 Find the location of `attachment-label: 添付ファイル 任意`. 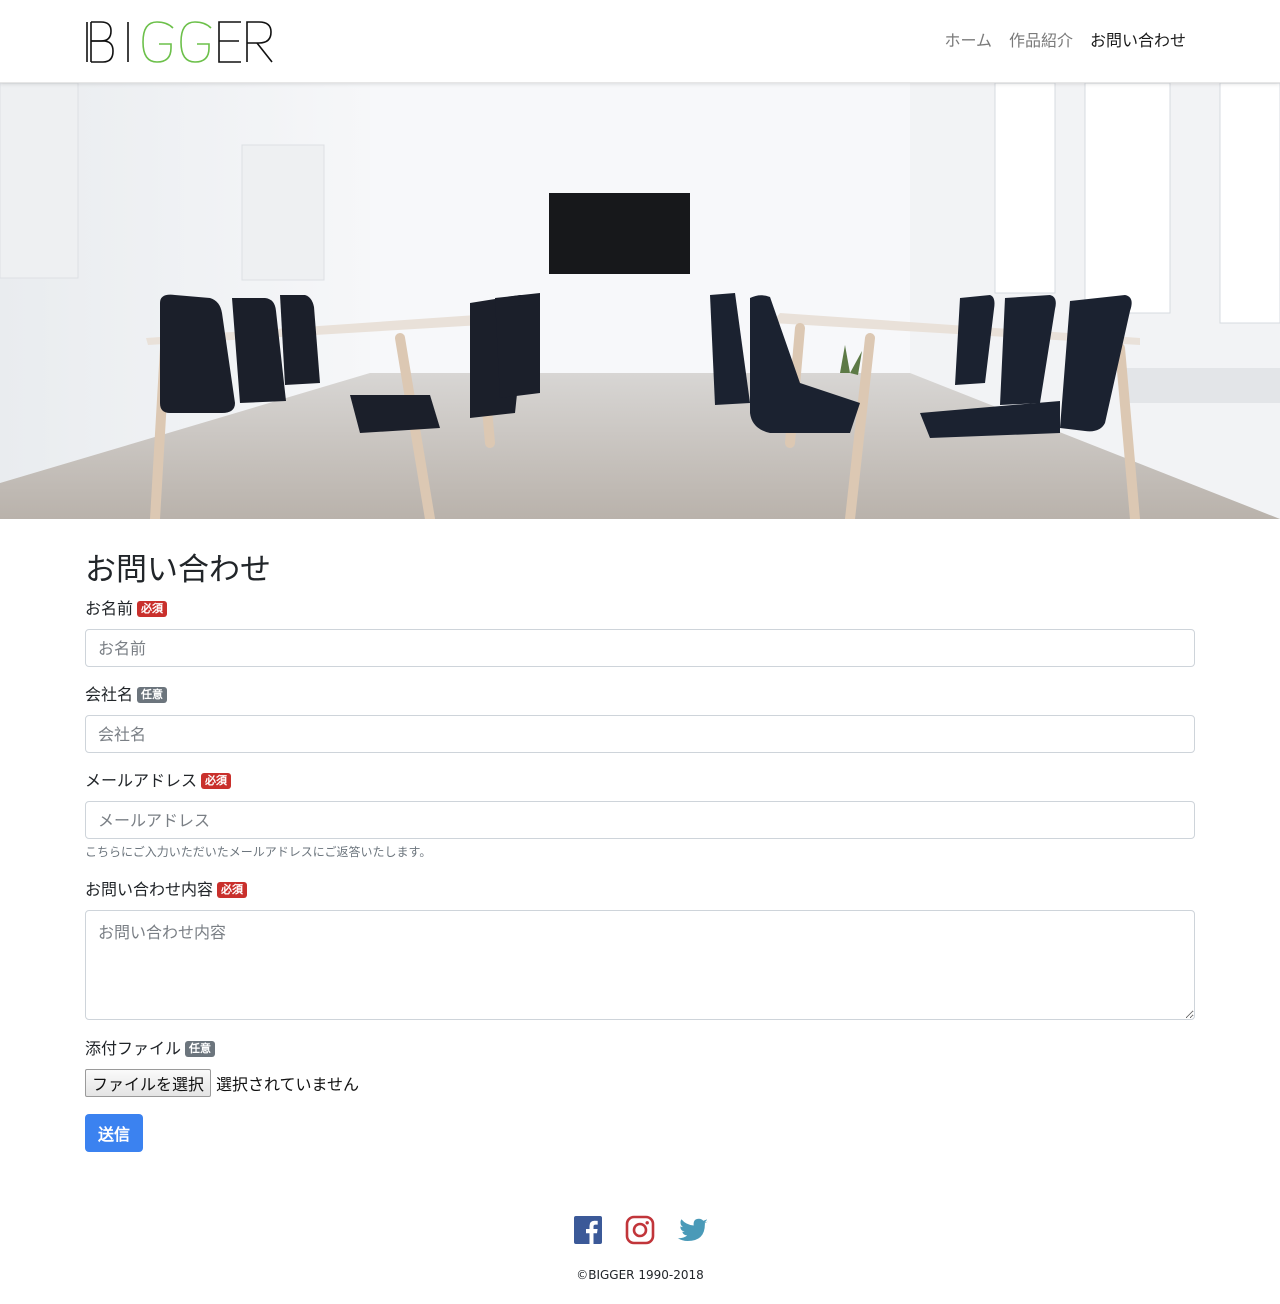

attachment-label: 添付ファイル 任意 is located at coordinates (150, 1049).